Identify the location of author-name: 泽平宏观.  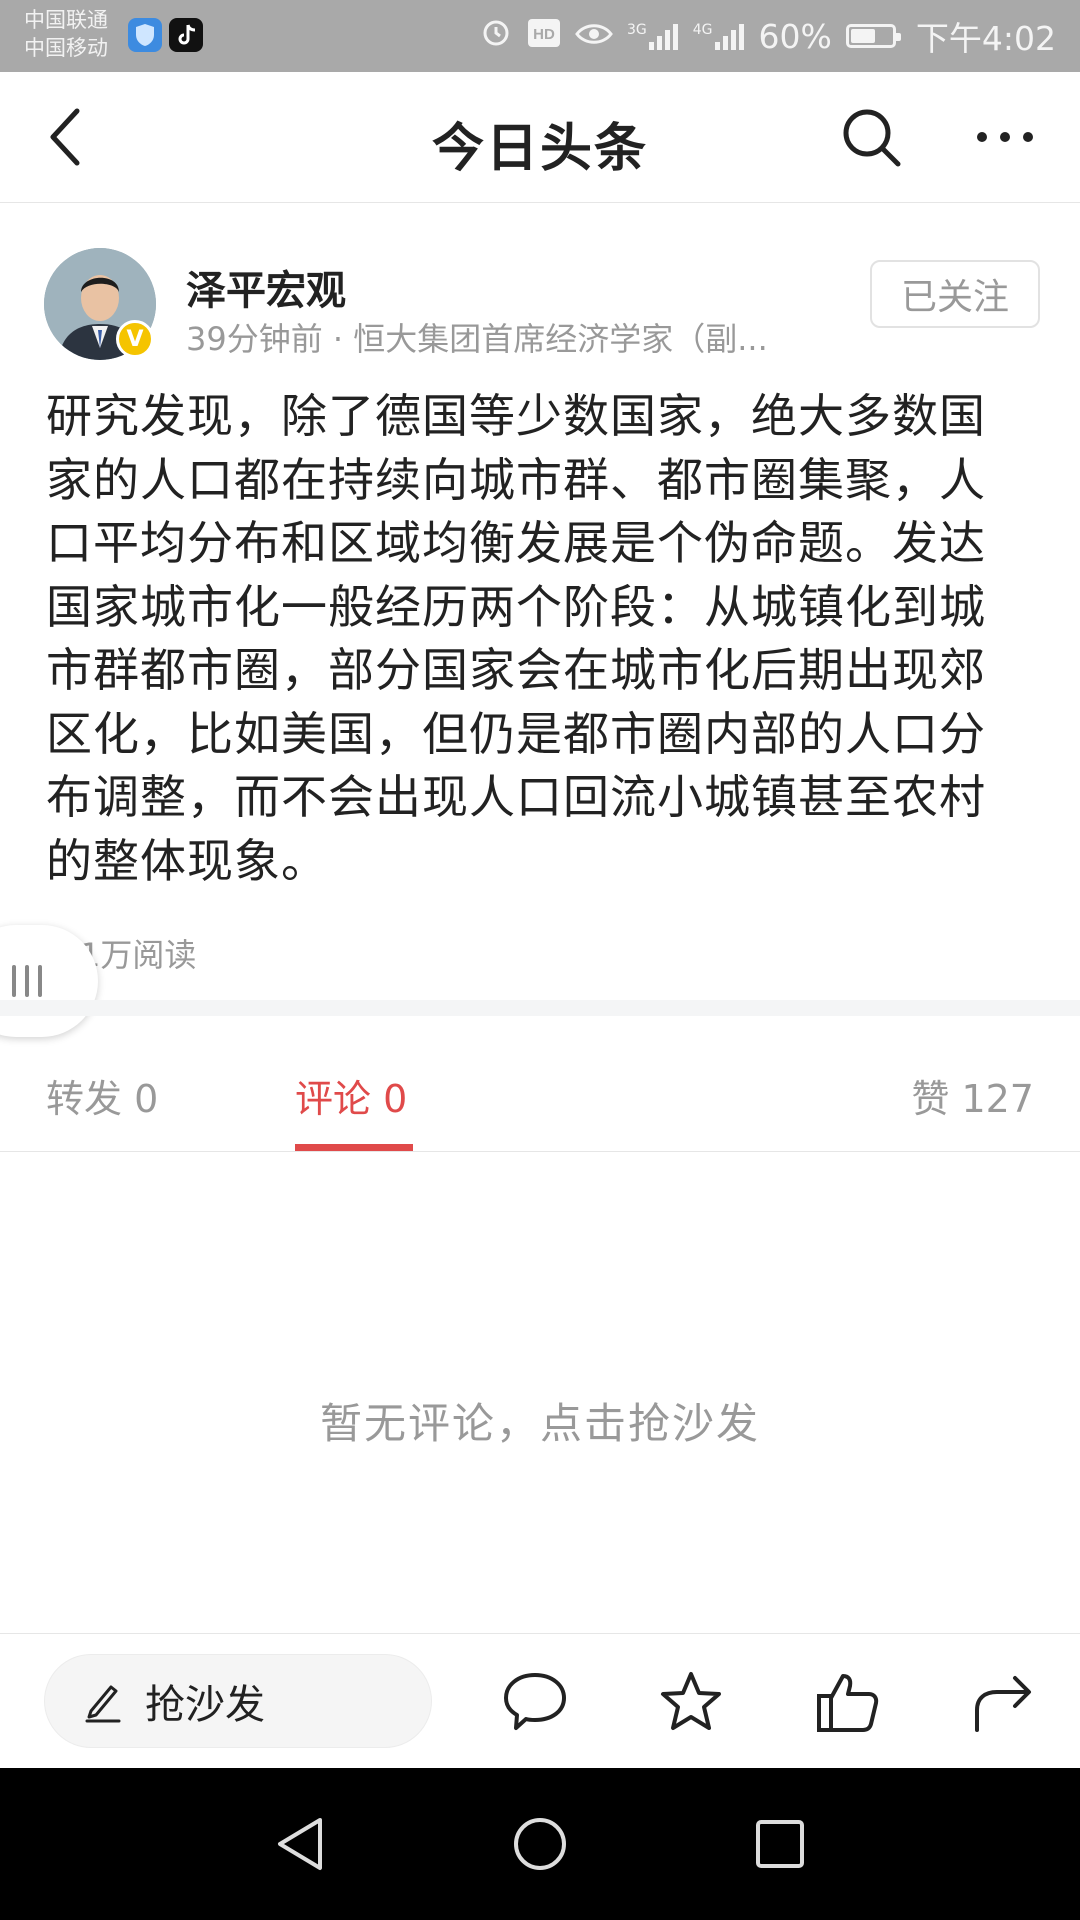
(266, 287).